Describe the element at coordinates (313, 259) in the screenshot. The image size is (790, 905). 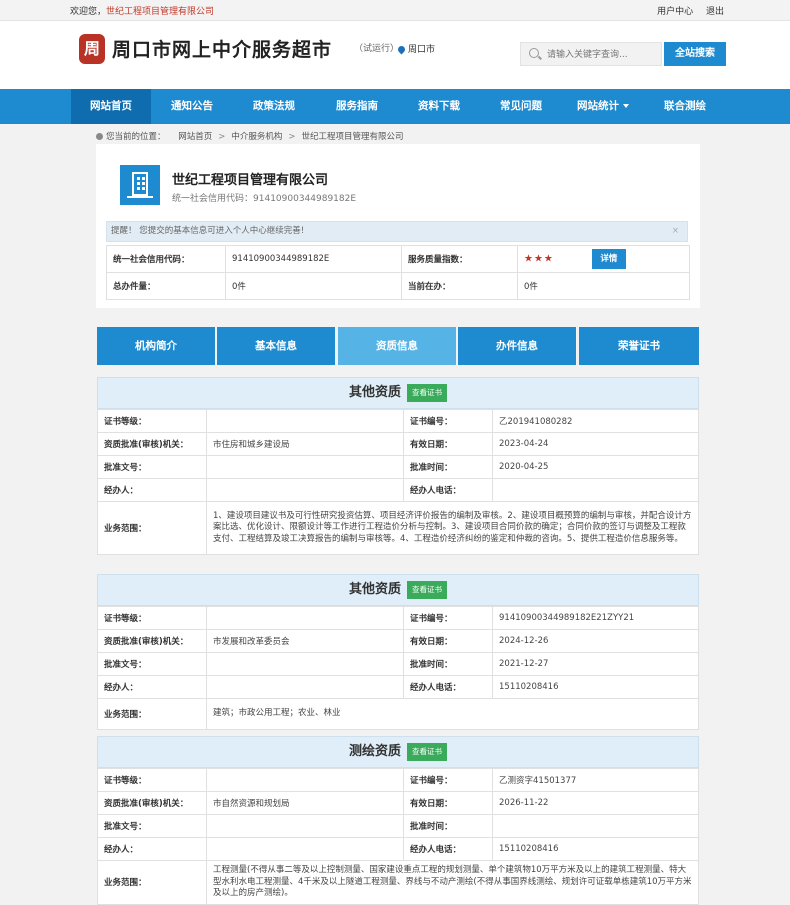
I see `info-code-value: 91410900344989182E` at that location.